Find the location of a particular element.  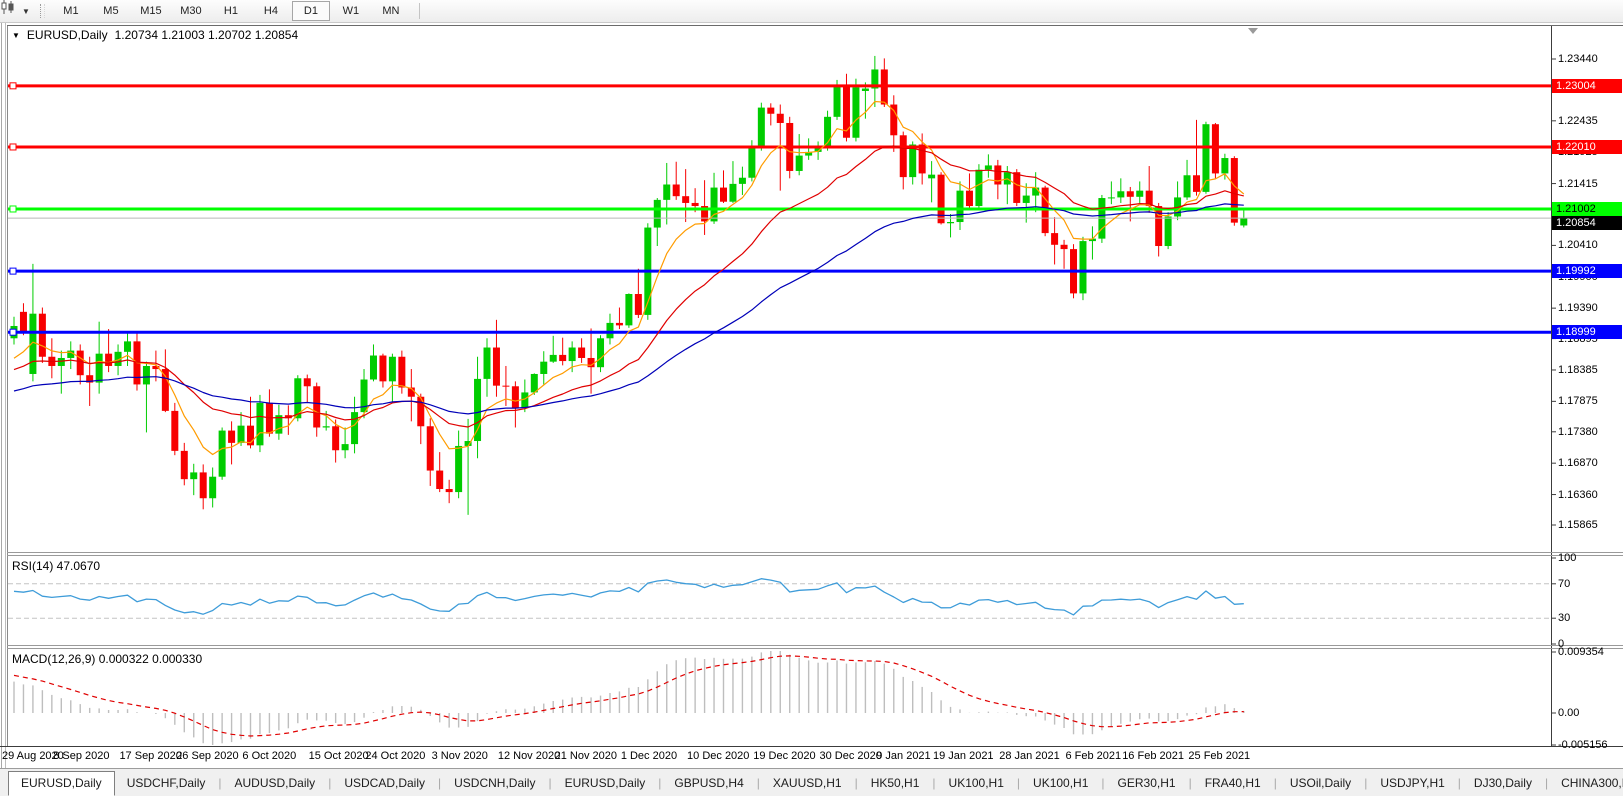

timeframe-button-group: M1 M5 M15 M30 H1 H4 D1 W1 MN is located at coordinates (231, 11).